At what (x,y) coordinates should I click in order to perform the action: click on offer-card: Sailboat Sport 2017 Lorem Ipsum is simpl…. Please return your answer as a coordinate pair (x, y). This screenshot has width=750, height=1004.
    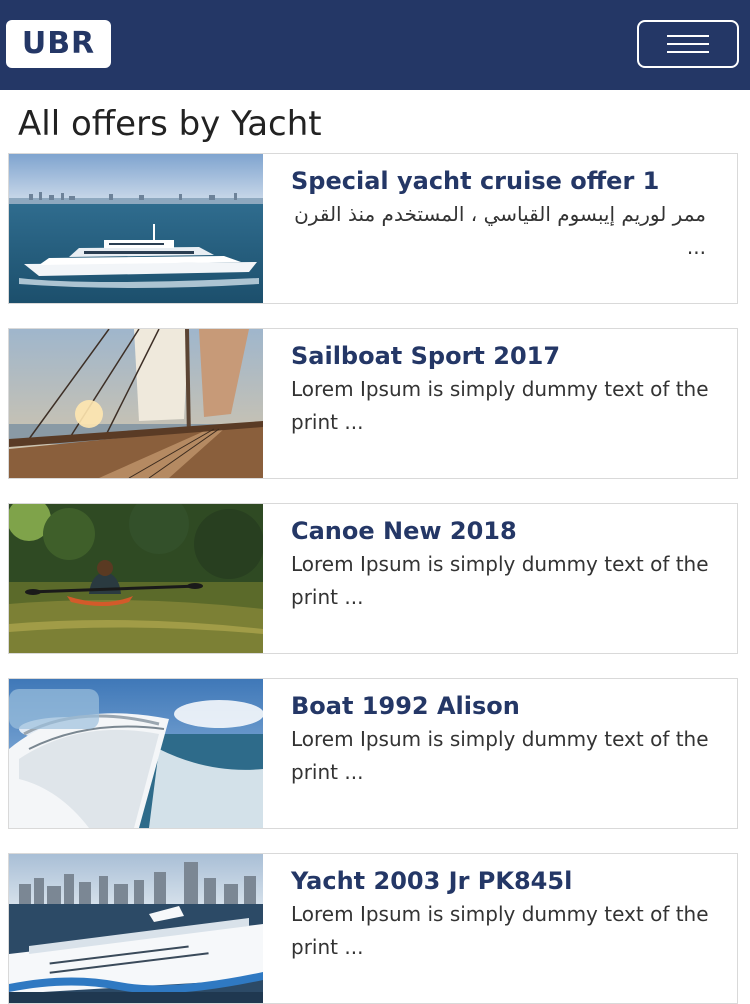
    Looking at the image, I should click on (373, 403).